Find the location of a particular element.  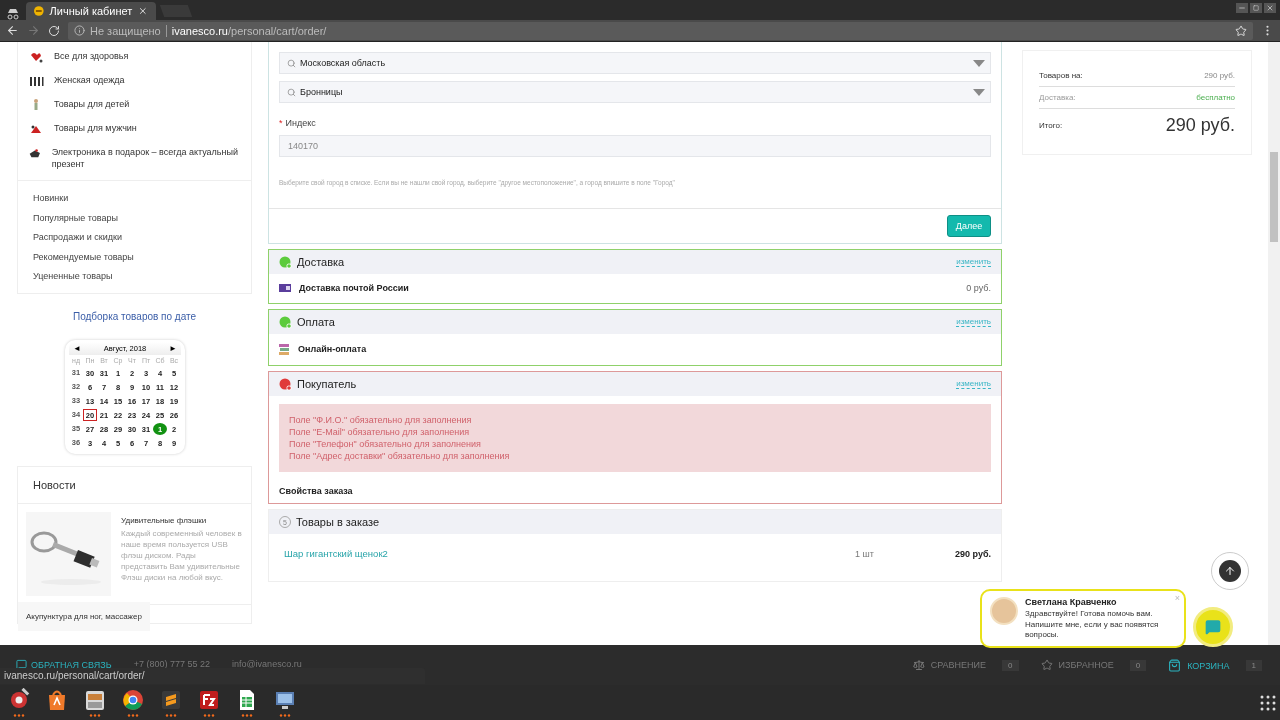

subsection-title: Свойства заказа is located at coordinates (316, 491).